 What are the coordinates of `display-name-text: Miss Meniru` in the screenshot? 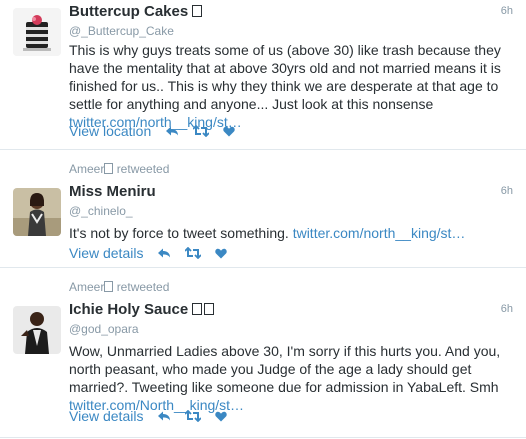 It's located at (112, 191).